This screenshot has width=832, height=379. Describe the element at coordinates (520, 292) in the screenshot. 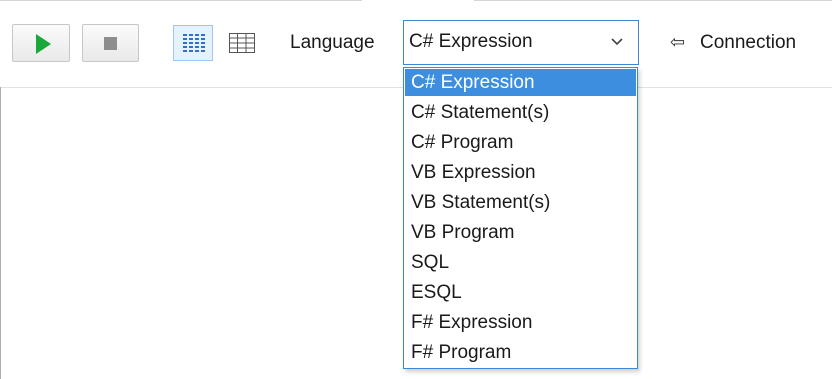

I see `language-option-esql: ESQL` at that location.